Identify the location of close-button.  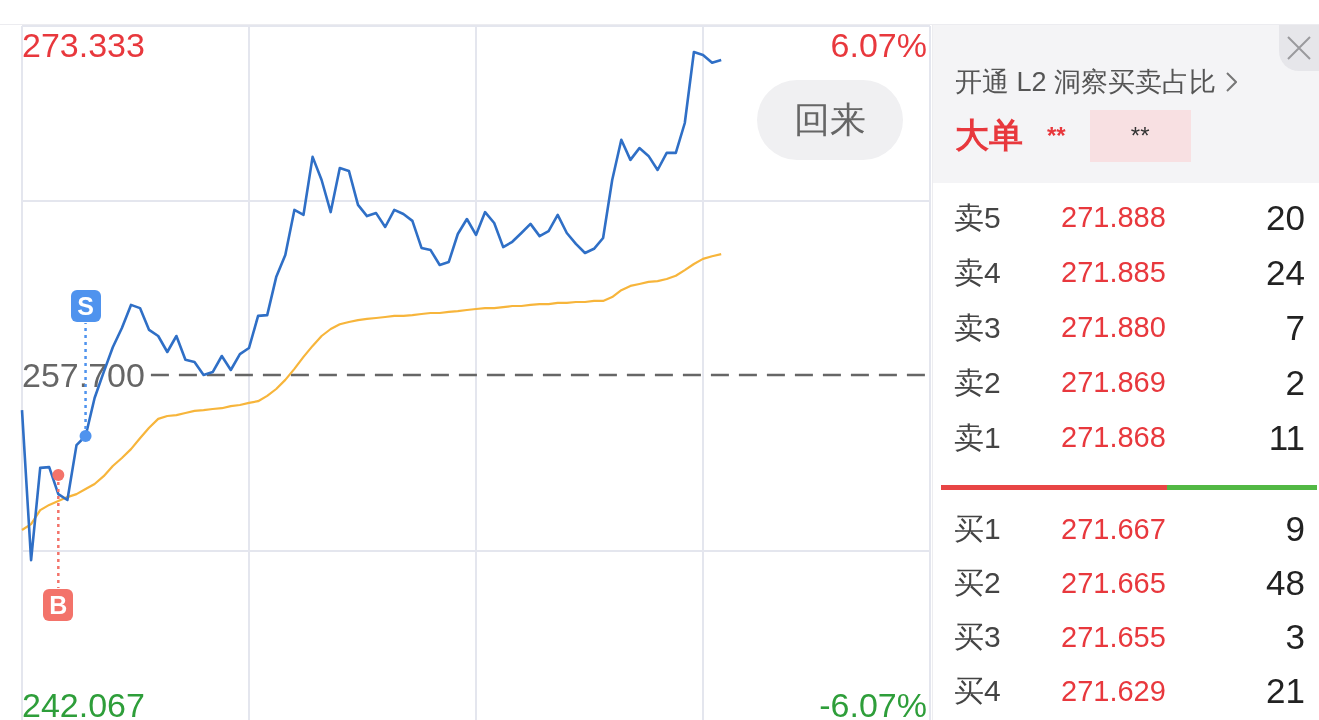
(1299, 48).